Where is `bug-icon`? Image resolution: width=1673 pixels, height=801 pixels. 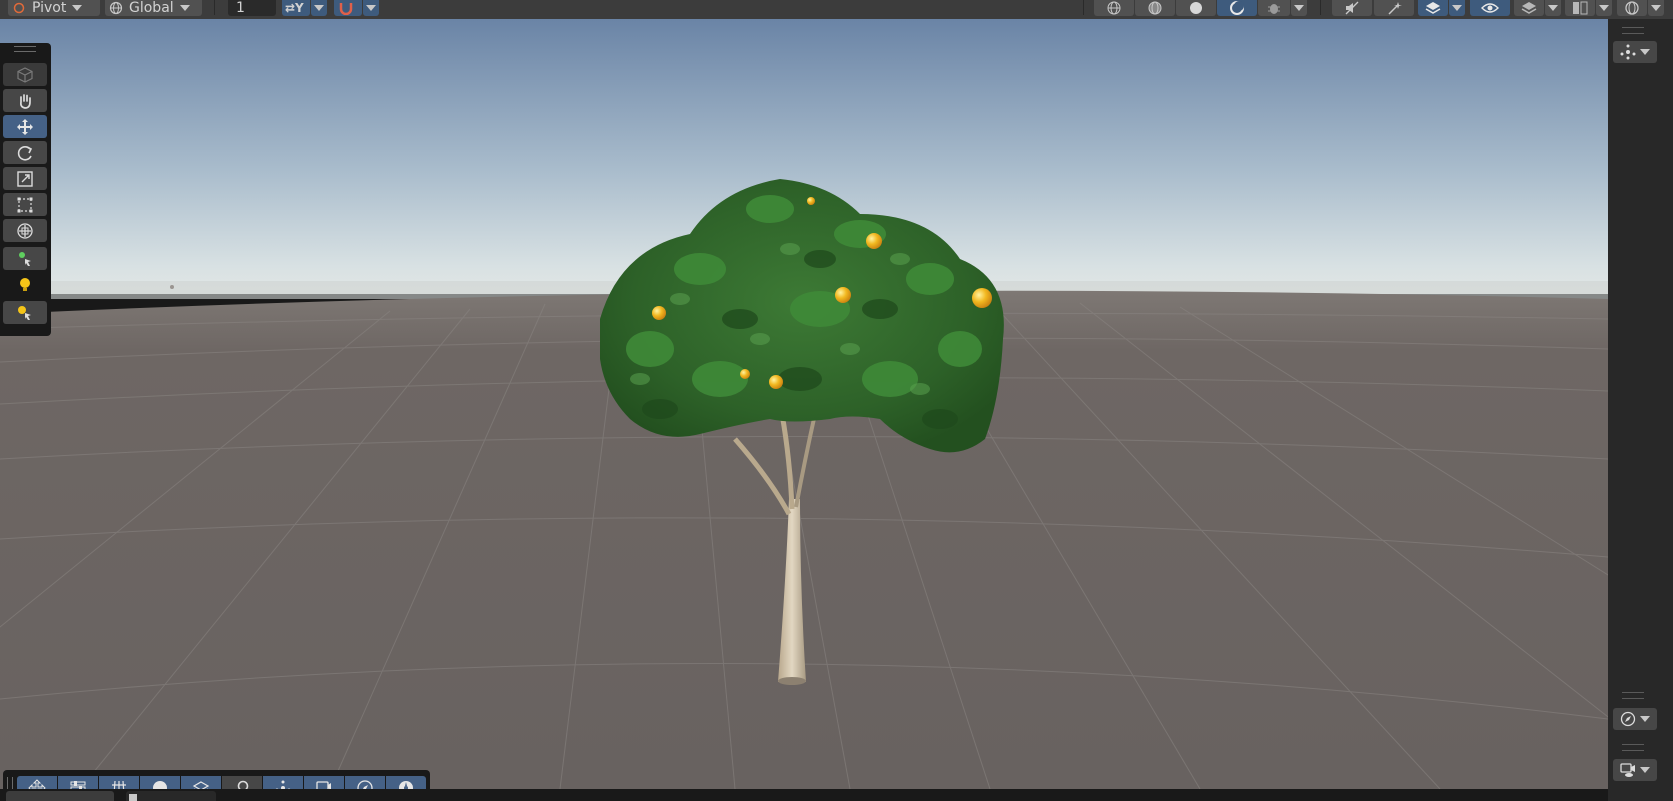
bug-icon is located at coordinates (1274, 9).